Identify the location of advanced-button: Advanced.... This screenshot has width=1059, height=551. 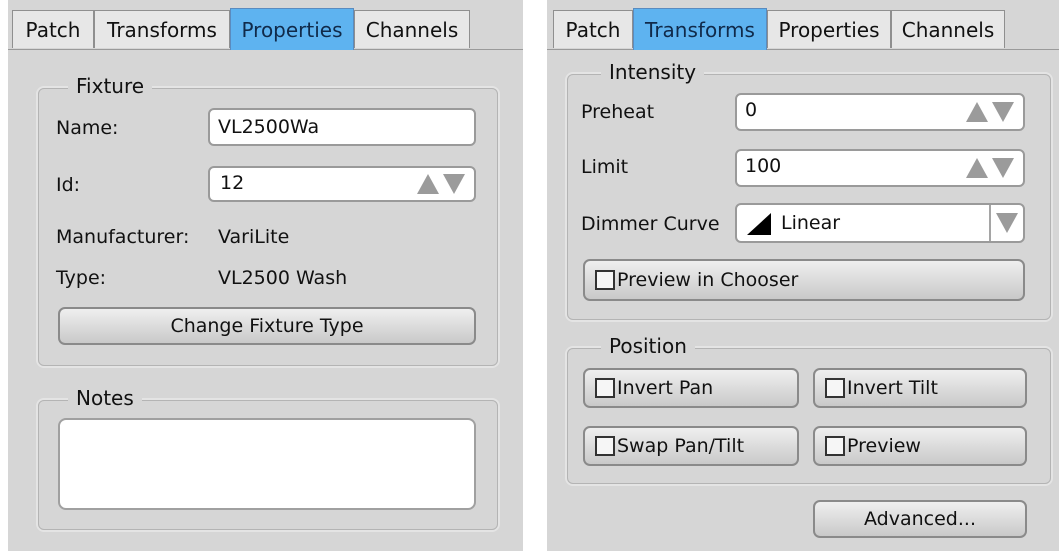
(920, 519).